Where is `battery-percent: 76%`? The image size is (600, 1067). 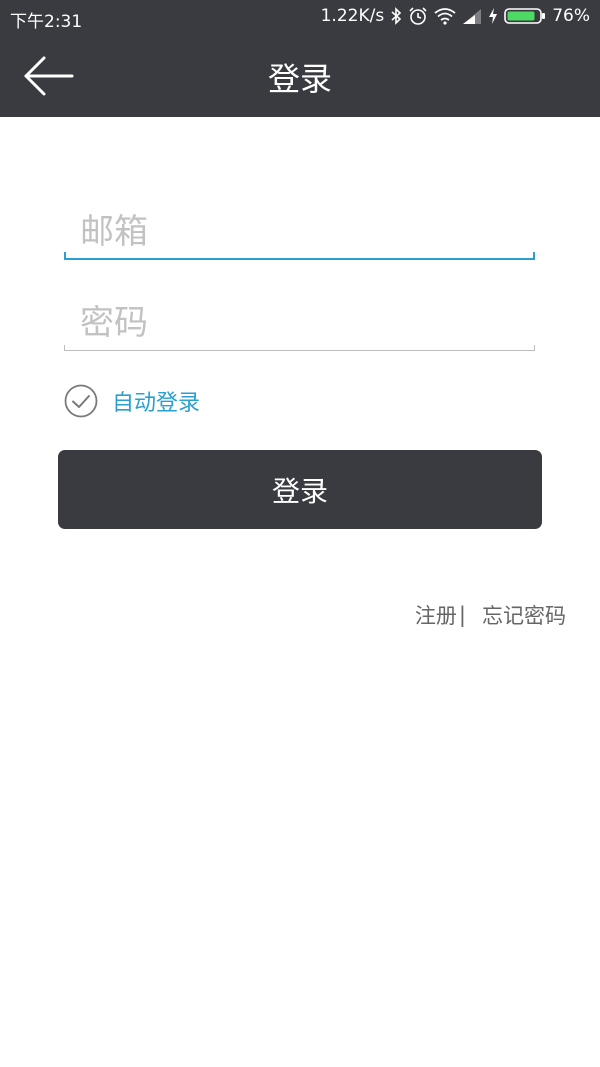 battery-percent: 76% is located at coordinates (571, 16).